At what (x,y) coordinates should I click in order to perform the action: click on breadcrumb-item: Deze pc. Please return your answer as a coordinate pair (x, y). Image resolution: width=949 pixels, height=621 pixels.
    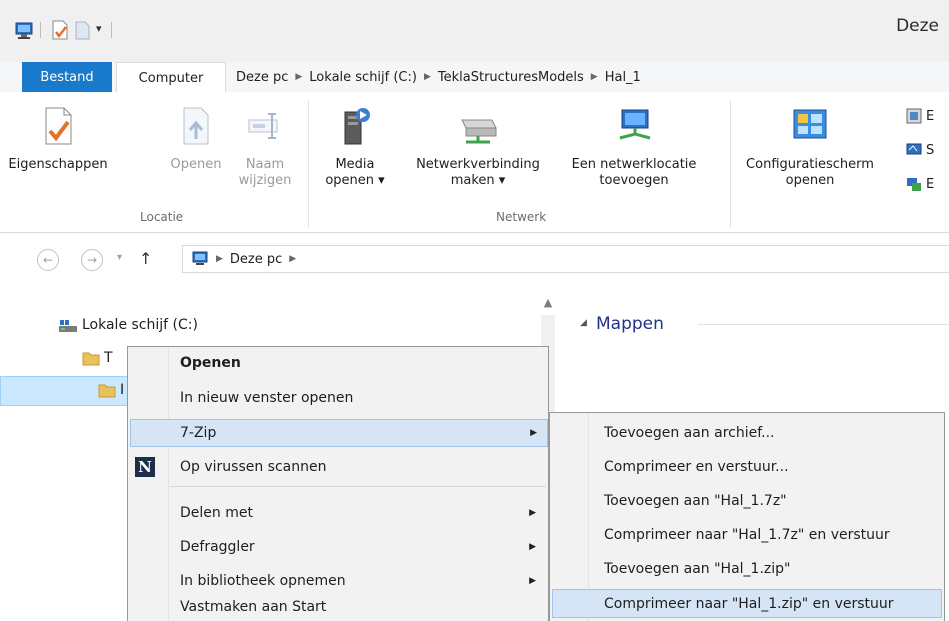
    Looking at the image, I should click on (262, 77).